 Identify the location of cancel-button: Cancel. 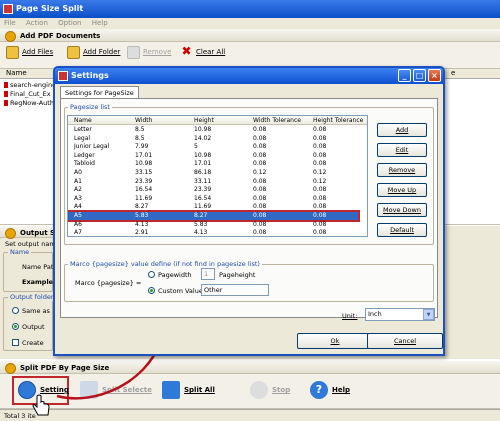
(405, 341).